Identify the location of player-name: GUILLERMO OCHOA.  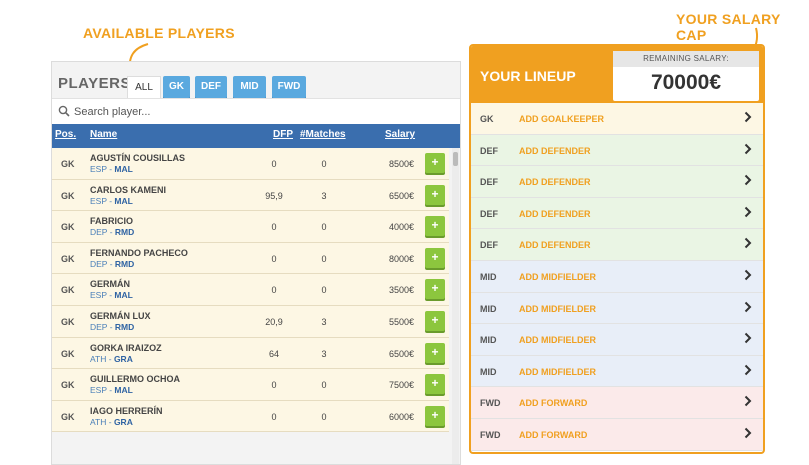
(135, 379).